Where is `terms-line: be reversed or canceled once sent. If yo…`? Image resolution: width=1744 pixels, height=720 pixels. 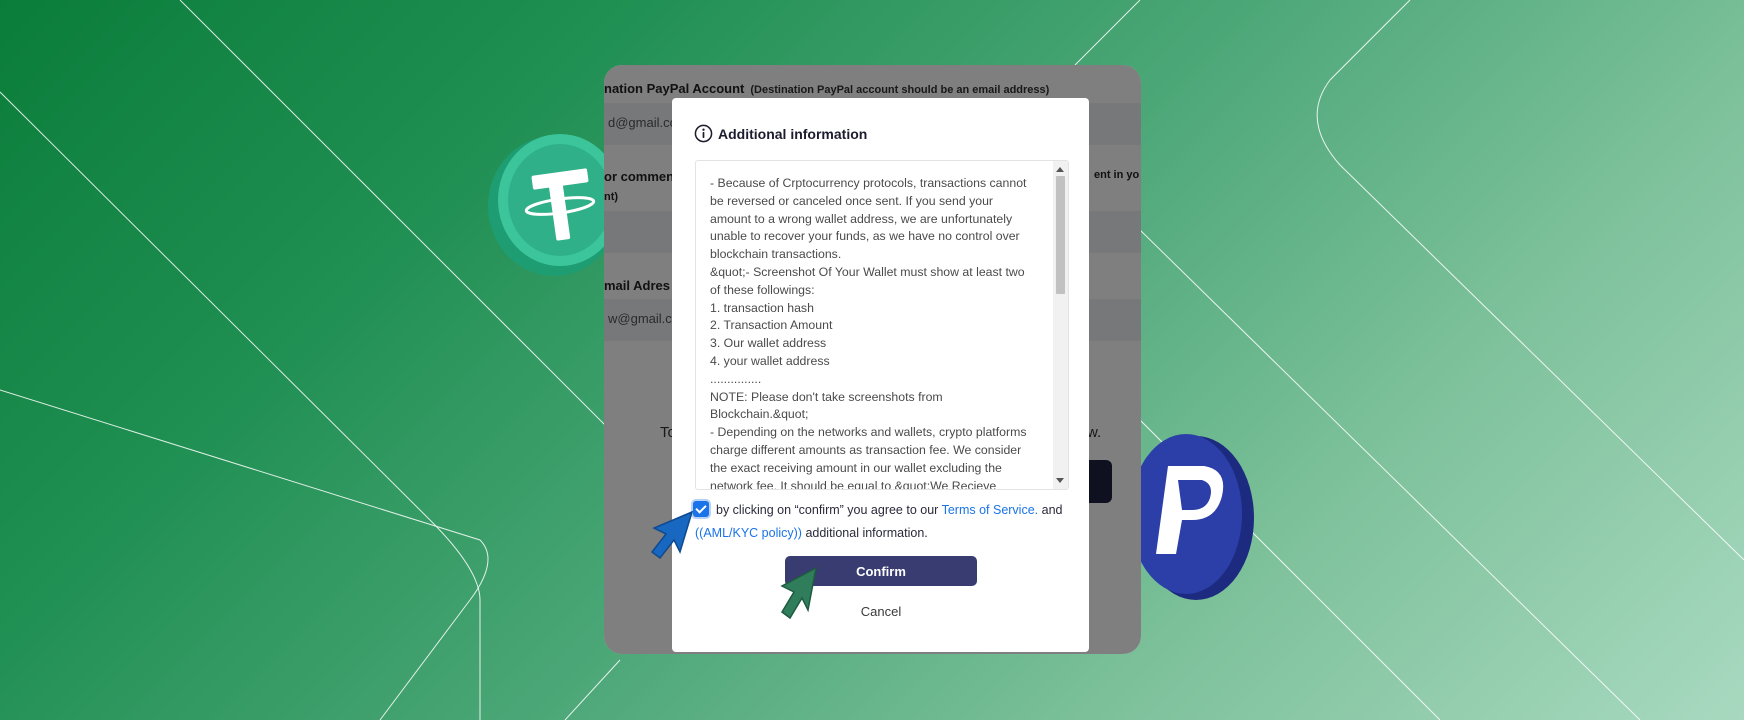 terms-line: be reversed or canceled once sent. If yo… is located at coordinates (851, 200).